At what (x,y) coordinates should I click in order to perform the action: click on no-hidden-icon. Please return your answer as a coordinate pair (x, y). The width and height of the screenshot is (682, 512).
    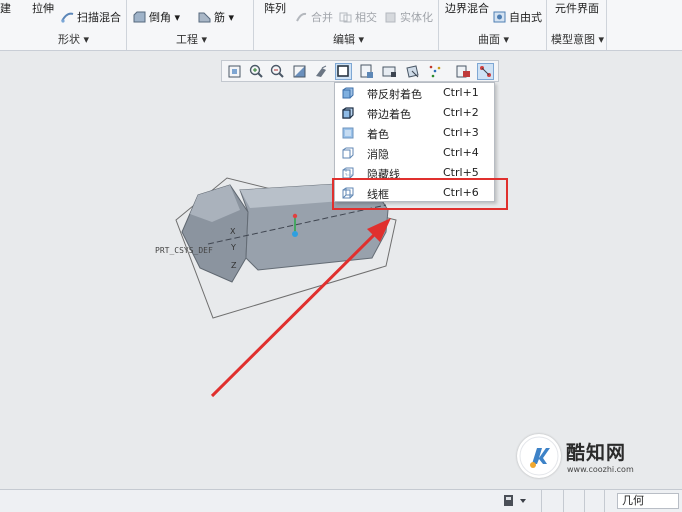
    Looking at the image, I should click on (348, 153).